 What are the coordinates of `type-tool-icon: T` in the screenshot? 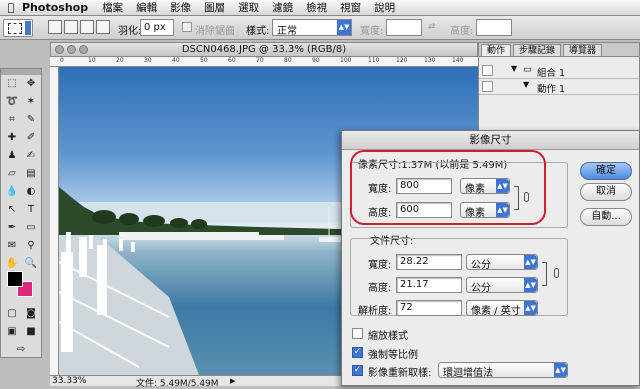 It's located at (31, 209).